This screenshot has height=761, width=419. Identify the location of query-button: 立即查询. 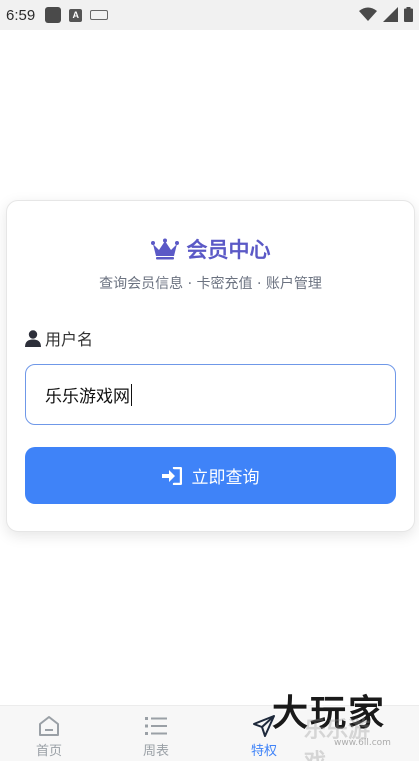
(210, 475).